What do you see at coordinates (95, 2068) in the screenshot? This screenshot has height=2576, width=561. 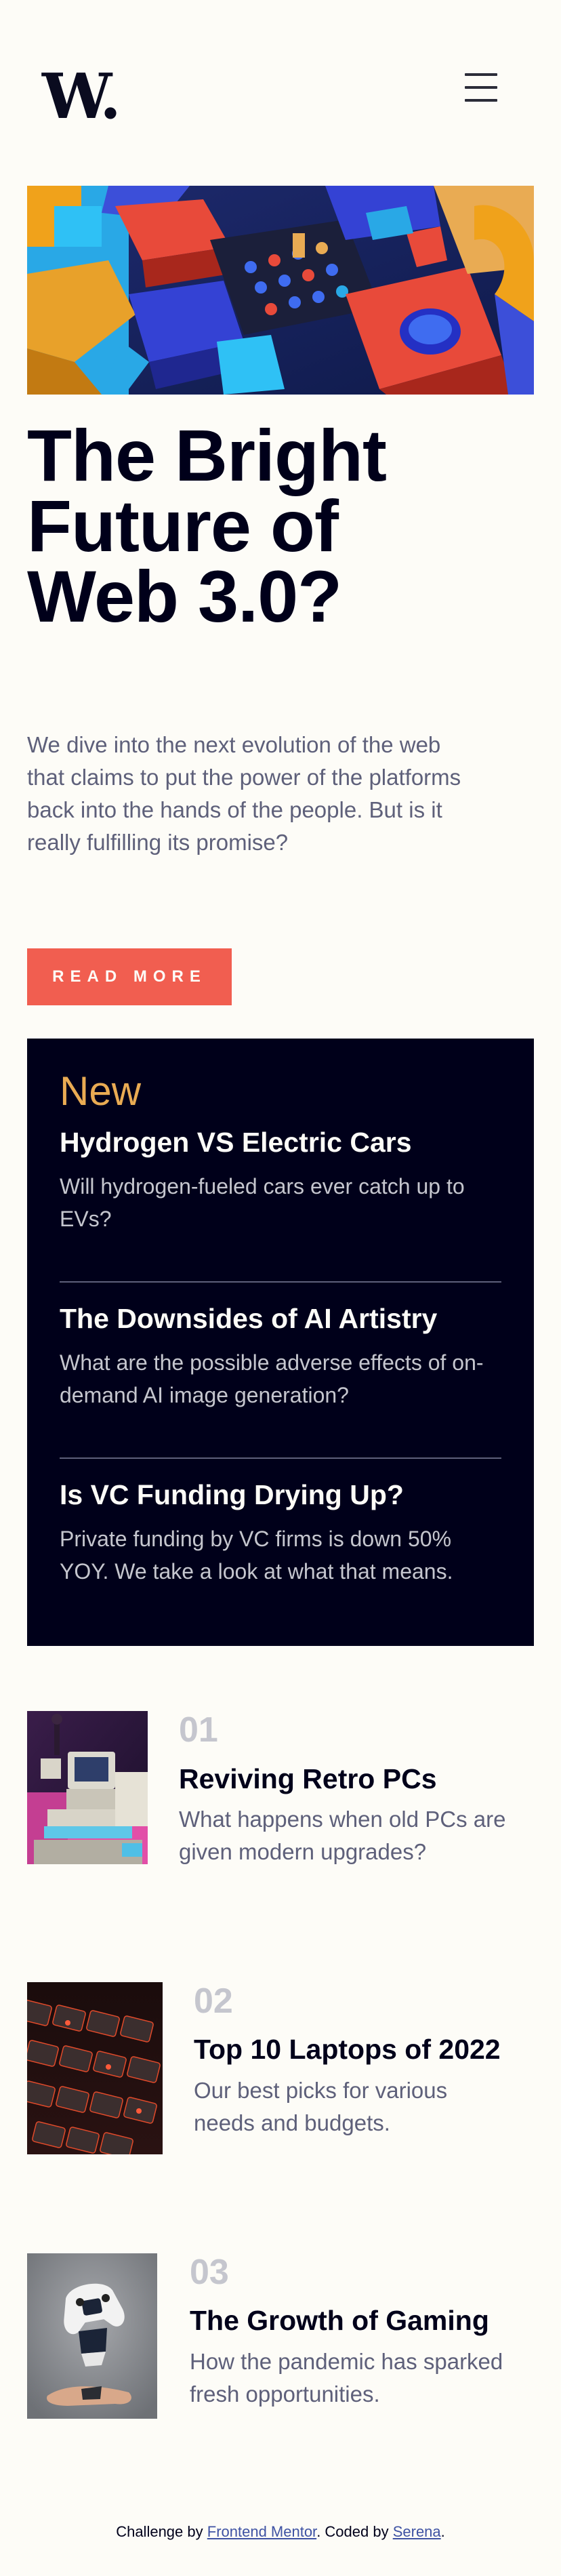 I see `laptop-keyboard-image` at bounding box center [95, 2068].